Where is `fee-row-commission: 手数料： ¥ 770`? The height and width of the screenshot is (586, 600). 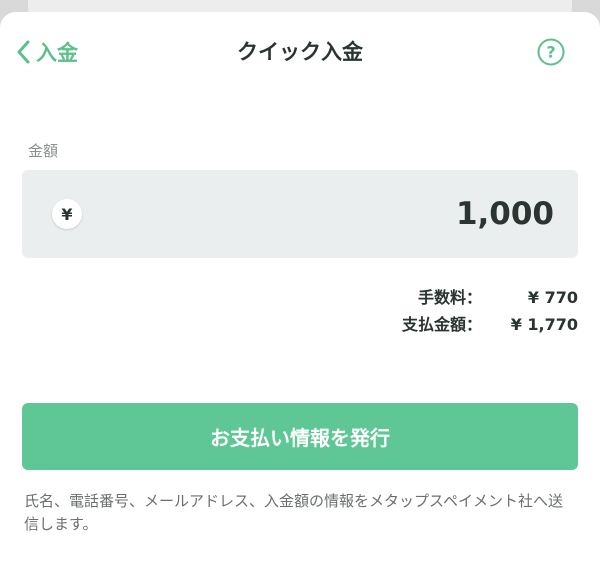
fee-row-commission: 手数料： ¥ 770 is located at coordinates (470, 297).